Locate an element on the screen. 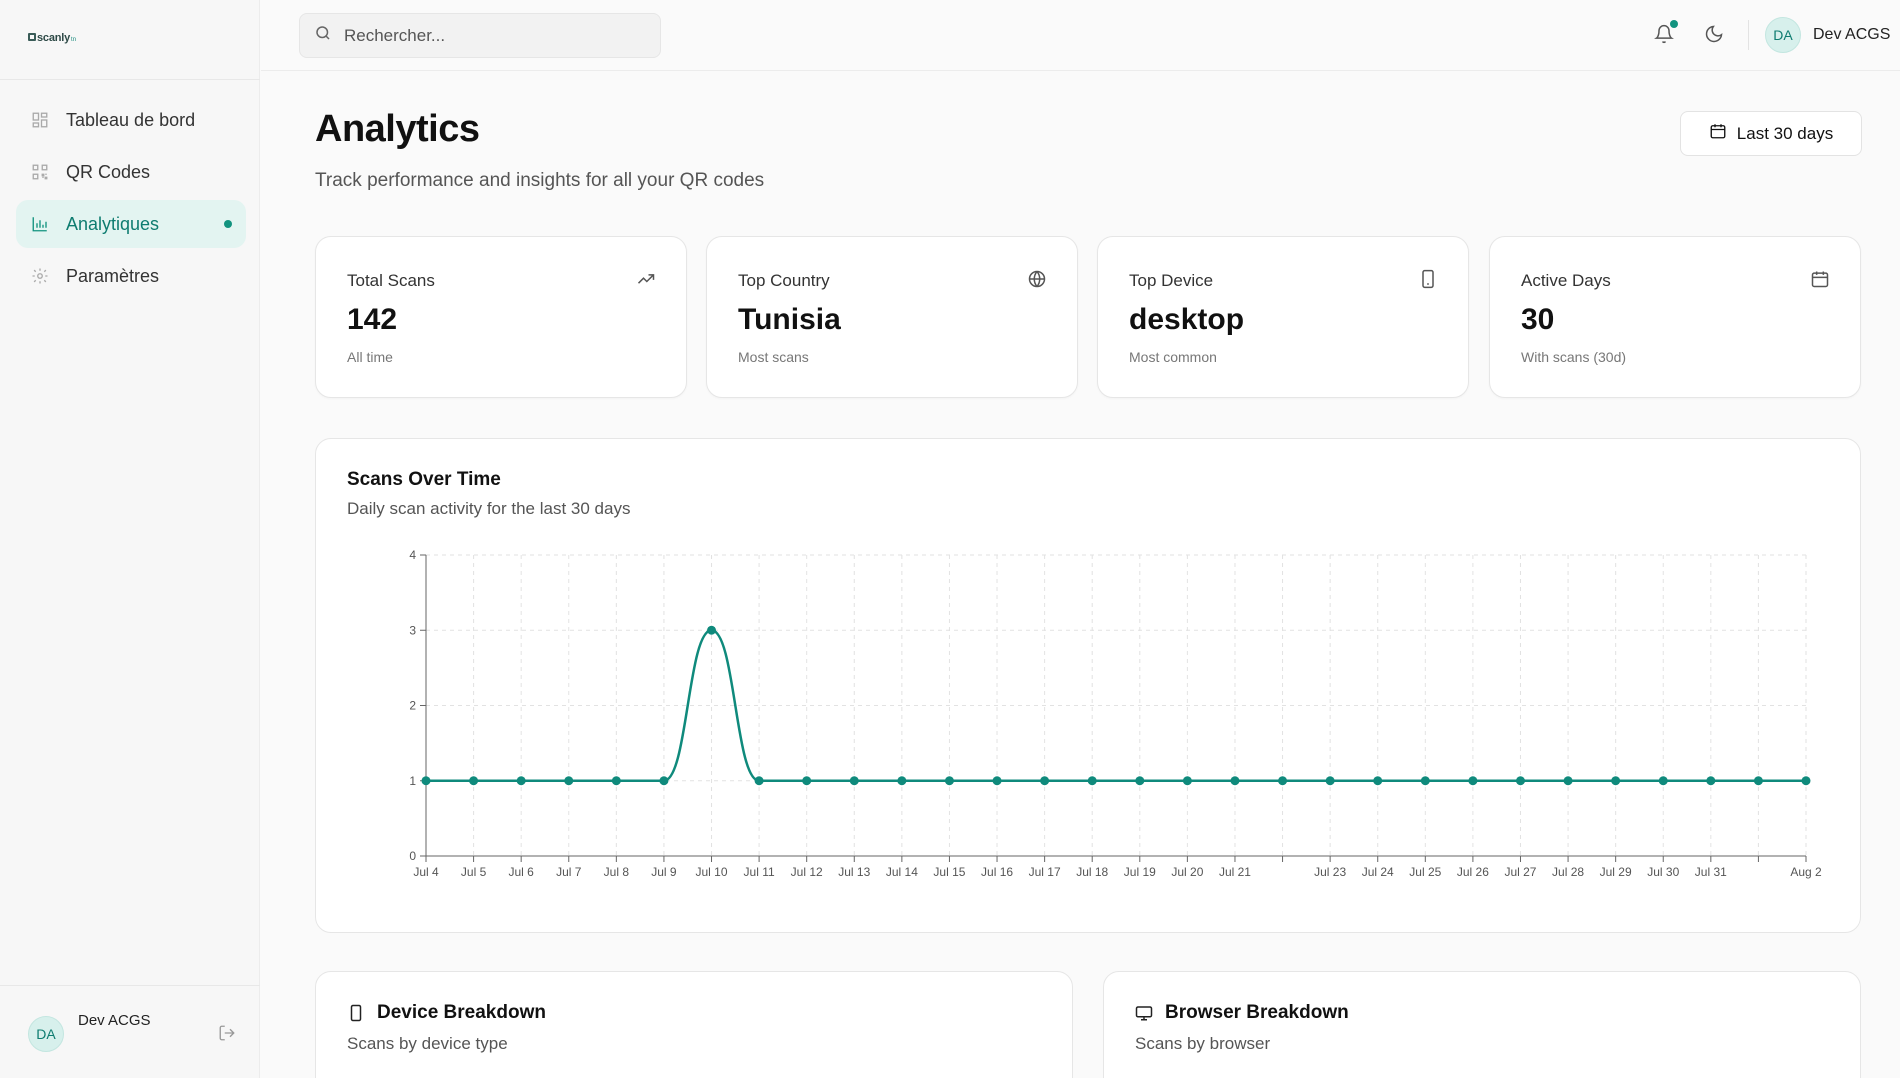 The image size is (1900, 1078). sidebar-item-settings: Paramètres is located at coordinates (131, 276).